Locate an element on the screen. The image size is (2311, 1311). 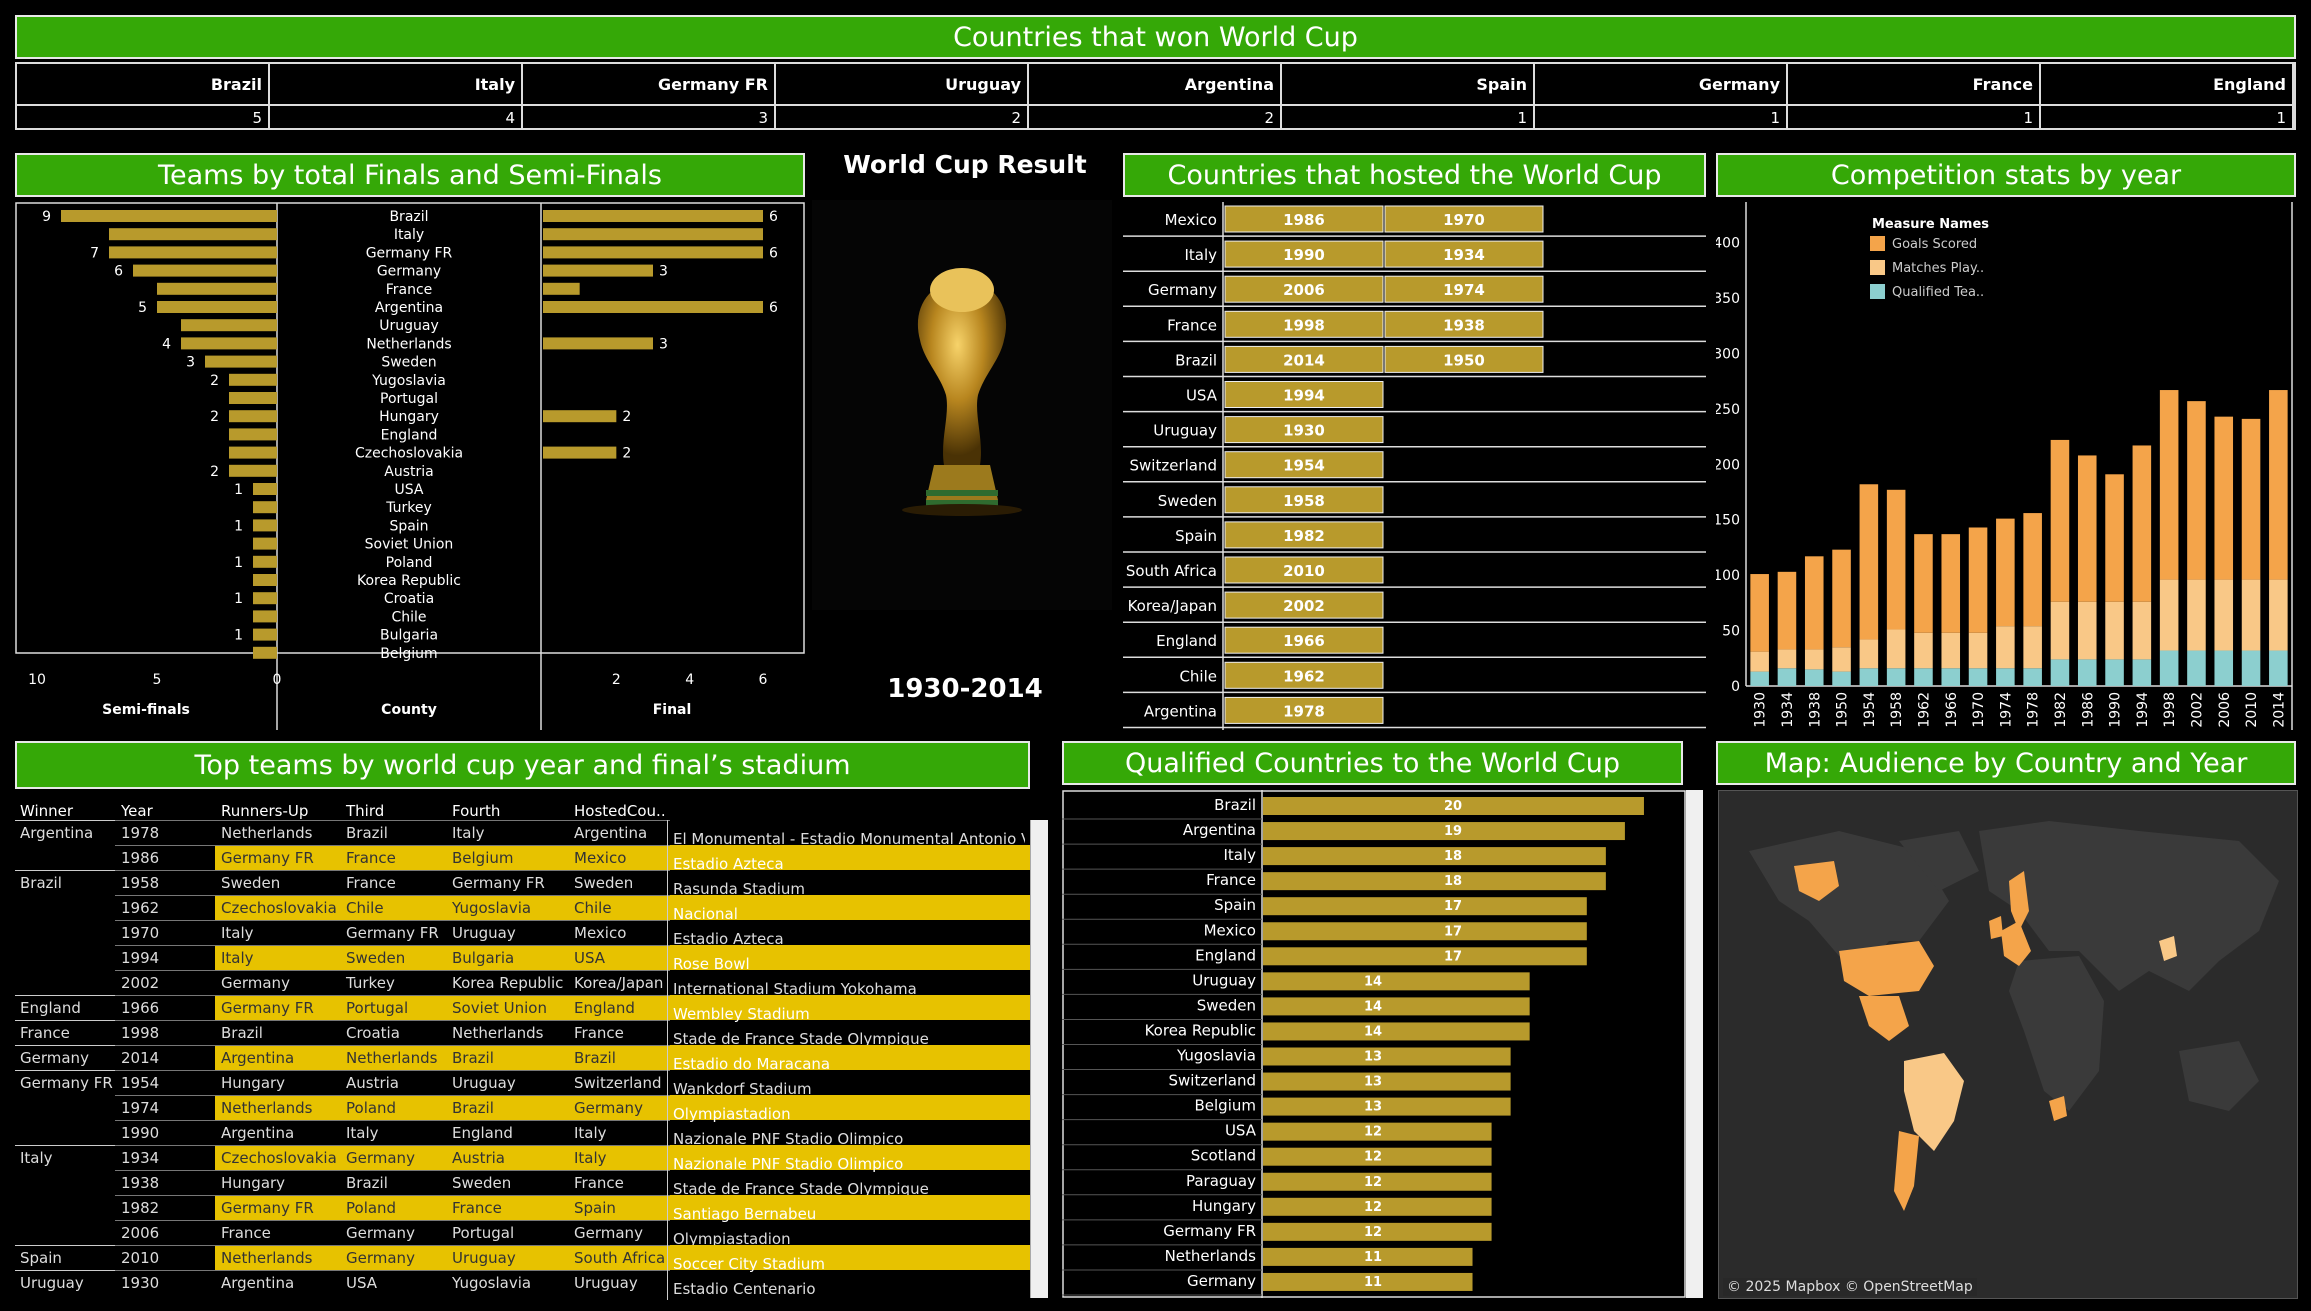
x-tick: 2006 is located at coordinates (2225, 710).